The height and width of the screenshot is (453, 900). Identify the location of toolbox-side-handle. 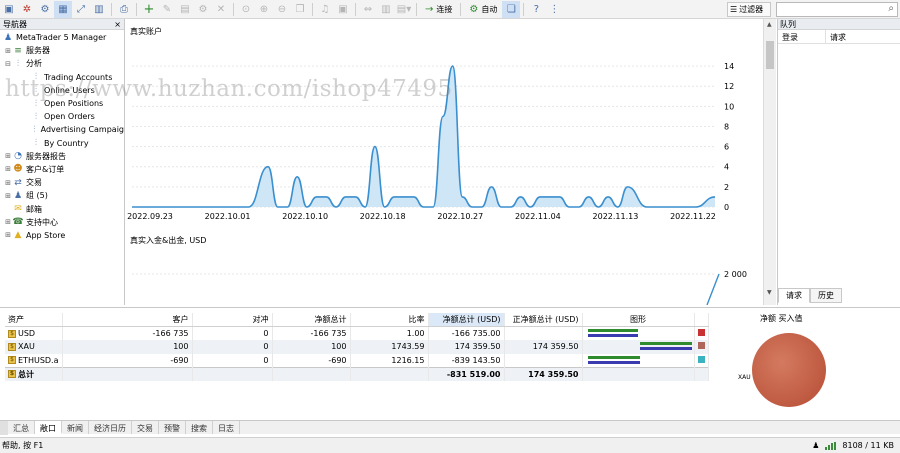
(4, 428).